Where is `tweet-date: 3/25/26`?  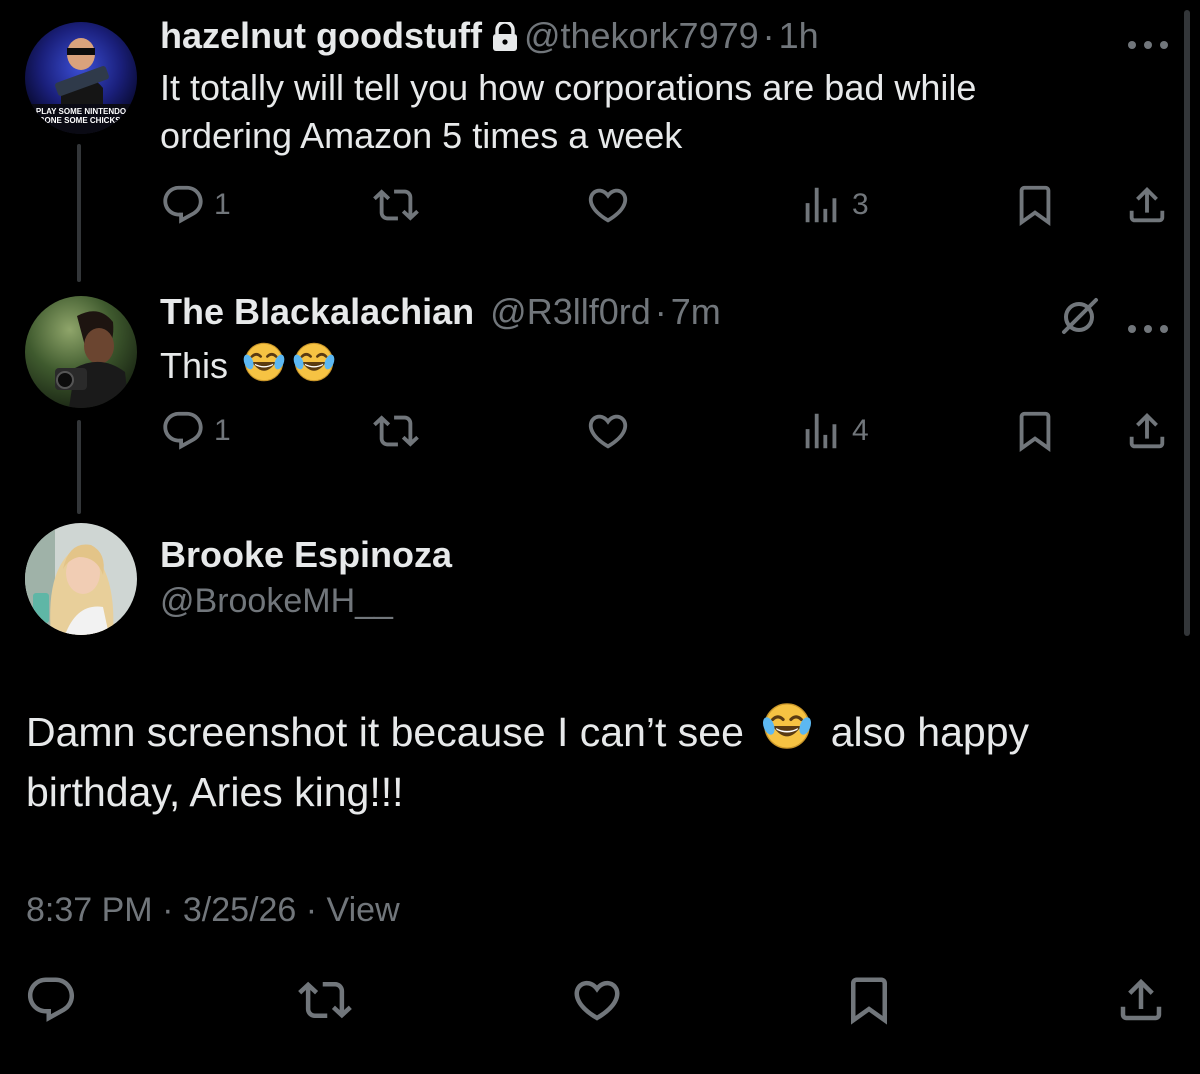
tweet-date: 3/25/26 is located at coordinates (239, 910).